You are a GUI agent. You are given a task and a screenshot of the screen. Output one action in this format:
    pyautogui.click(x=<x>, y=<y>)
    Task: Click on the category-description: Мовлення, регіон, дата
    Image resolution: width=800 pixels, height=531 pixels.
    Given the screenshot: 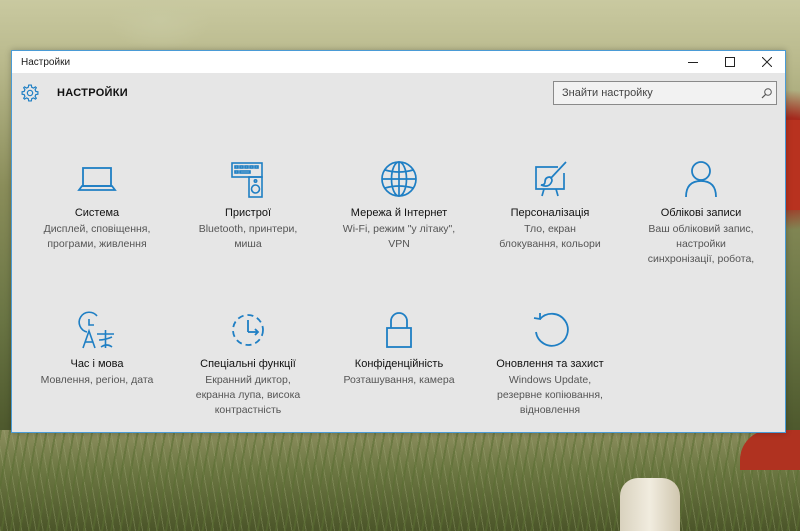 What is the action you would take?
    pyautogui.click(x=97, y=380)
    